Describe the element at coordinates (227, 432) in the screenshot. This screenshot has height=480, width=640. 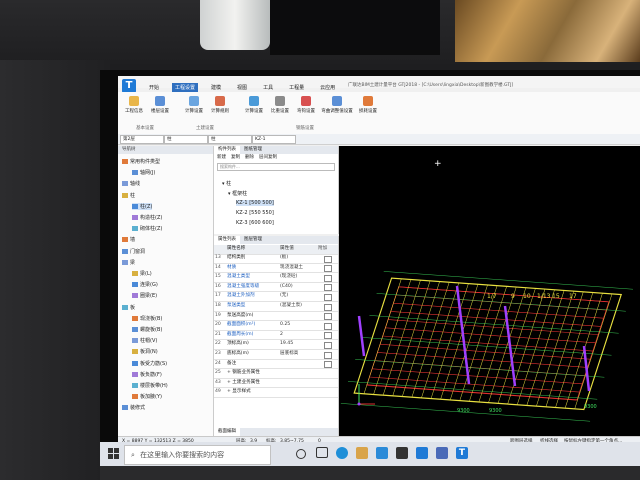
I see `tab-section-edit: 截面编辑` at that location.